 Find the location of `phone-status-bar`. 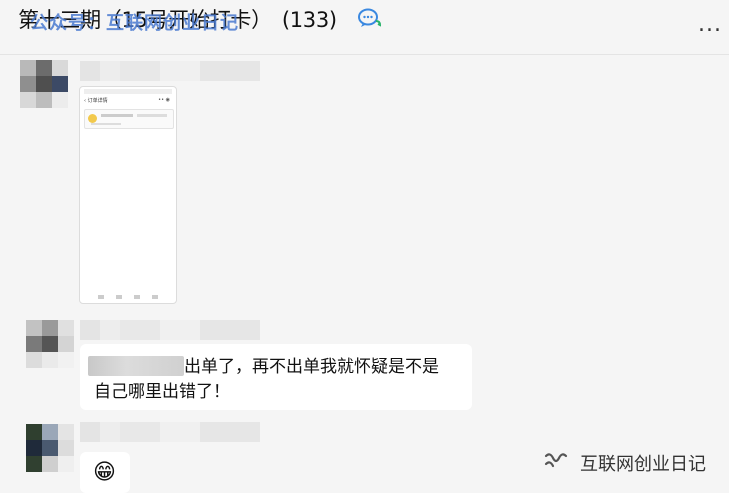

phone-status-bar is located at coordinates (128, 91).